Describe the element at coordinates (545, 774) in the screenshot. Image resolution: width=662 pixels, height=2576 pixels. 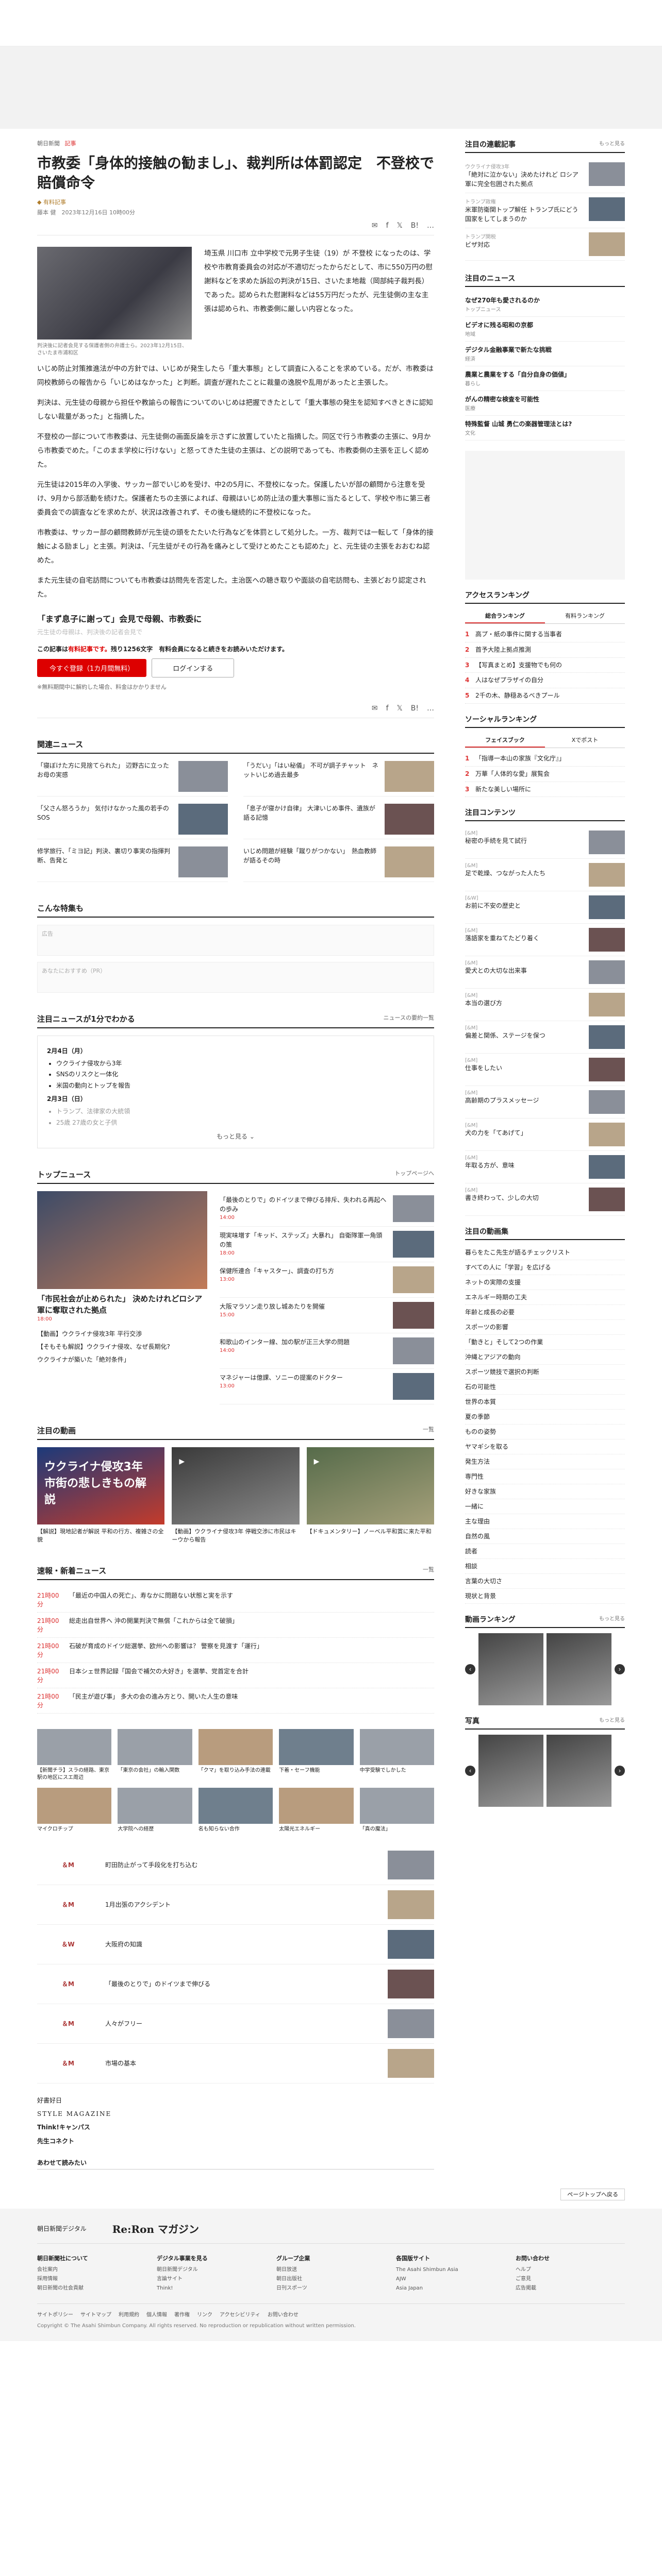
I see `social-item: 2 万華「人体的な愛」展覧会` at that location.